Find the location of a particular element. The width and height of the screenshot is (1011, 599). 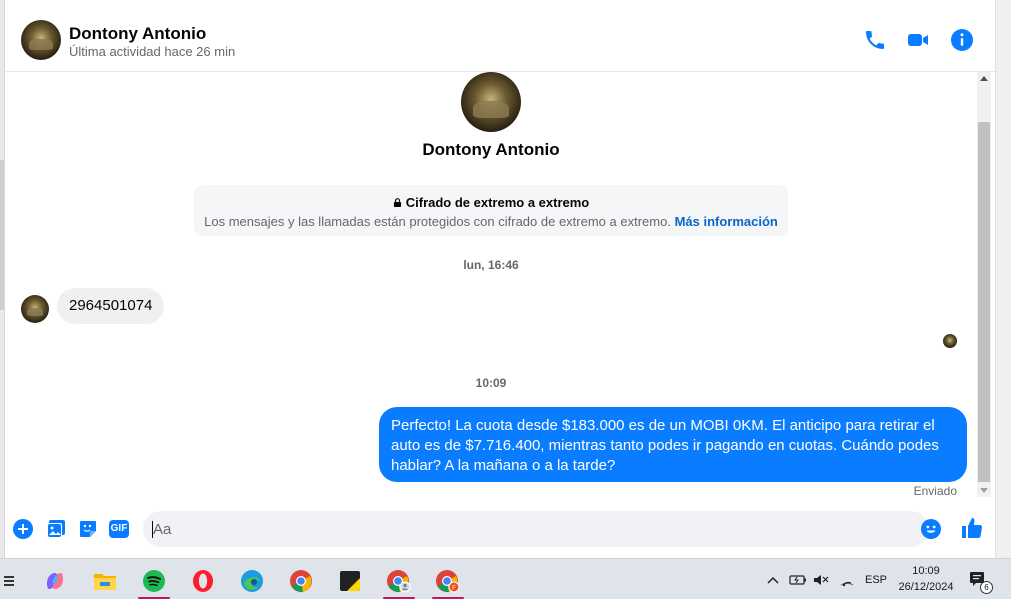

file-explorer-icon is located at coordinates (105, 581).